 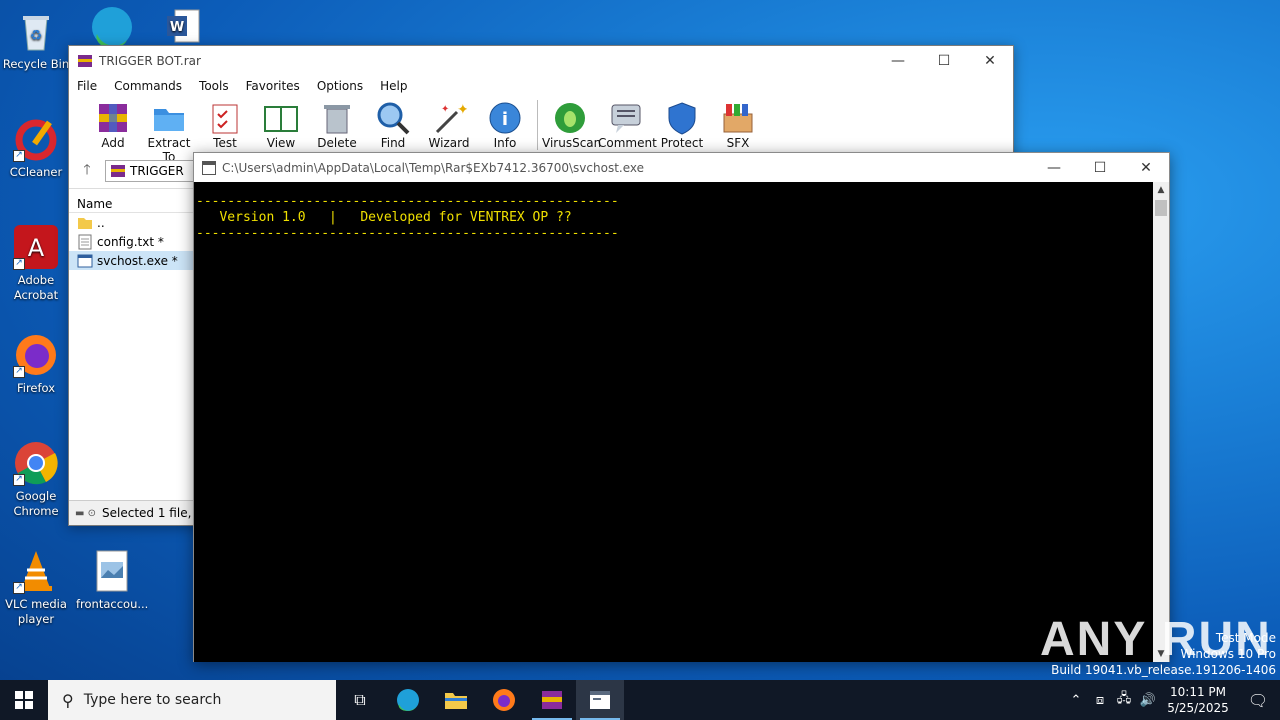 I want to click on menu-tools: Tools, so click(x=214, y=86).